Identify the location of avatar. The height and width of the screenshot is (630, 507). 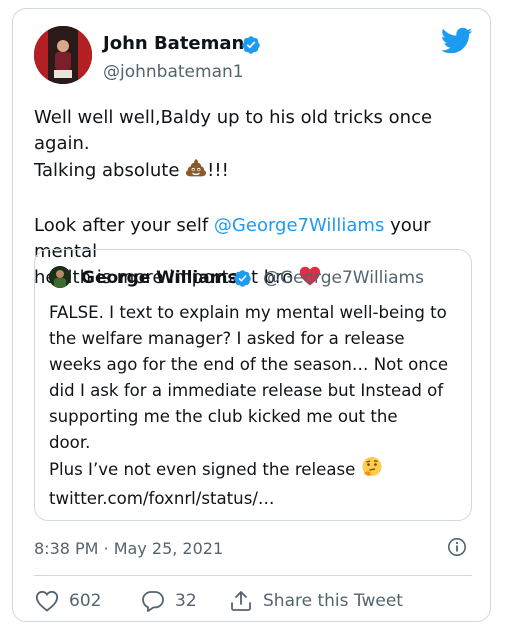
(63, 55).